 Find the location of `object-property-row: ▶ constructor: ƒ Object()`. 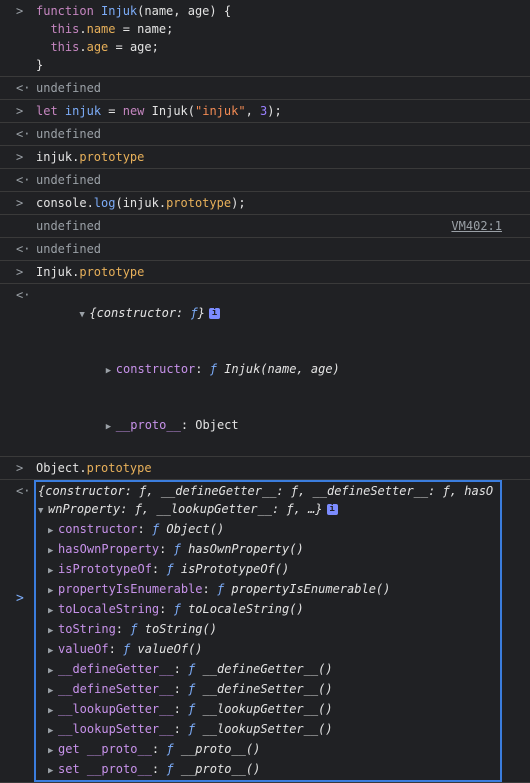

object-property-row: ▶ constructor: ƒ Object() is located at coordinates (274, 530).